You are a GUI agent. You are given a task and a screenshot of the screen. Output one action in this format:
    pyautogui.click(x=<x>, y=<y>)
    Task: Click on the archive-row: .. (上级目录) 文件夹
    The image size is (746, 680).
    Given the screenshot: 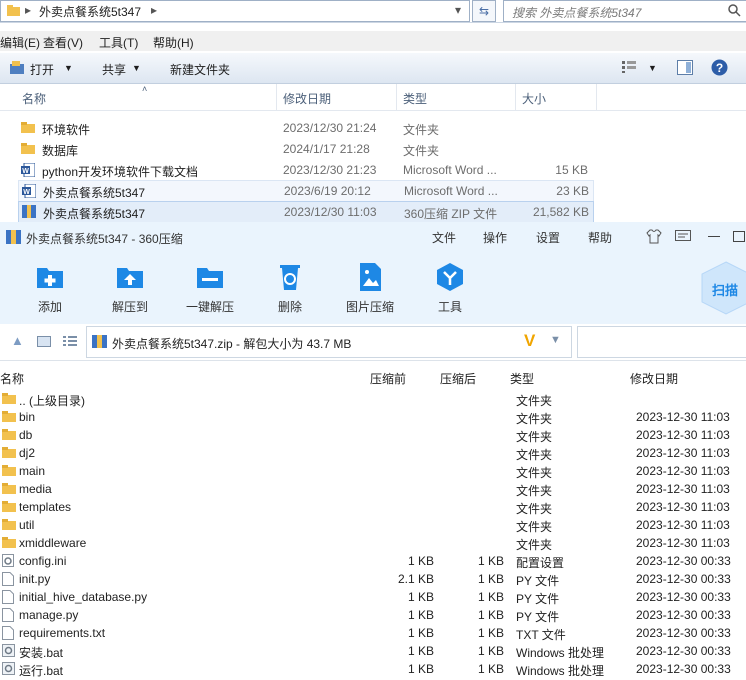 What is the action you would take?
    pyautogui.click(x=373, y=399)
    